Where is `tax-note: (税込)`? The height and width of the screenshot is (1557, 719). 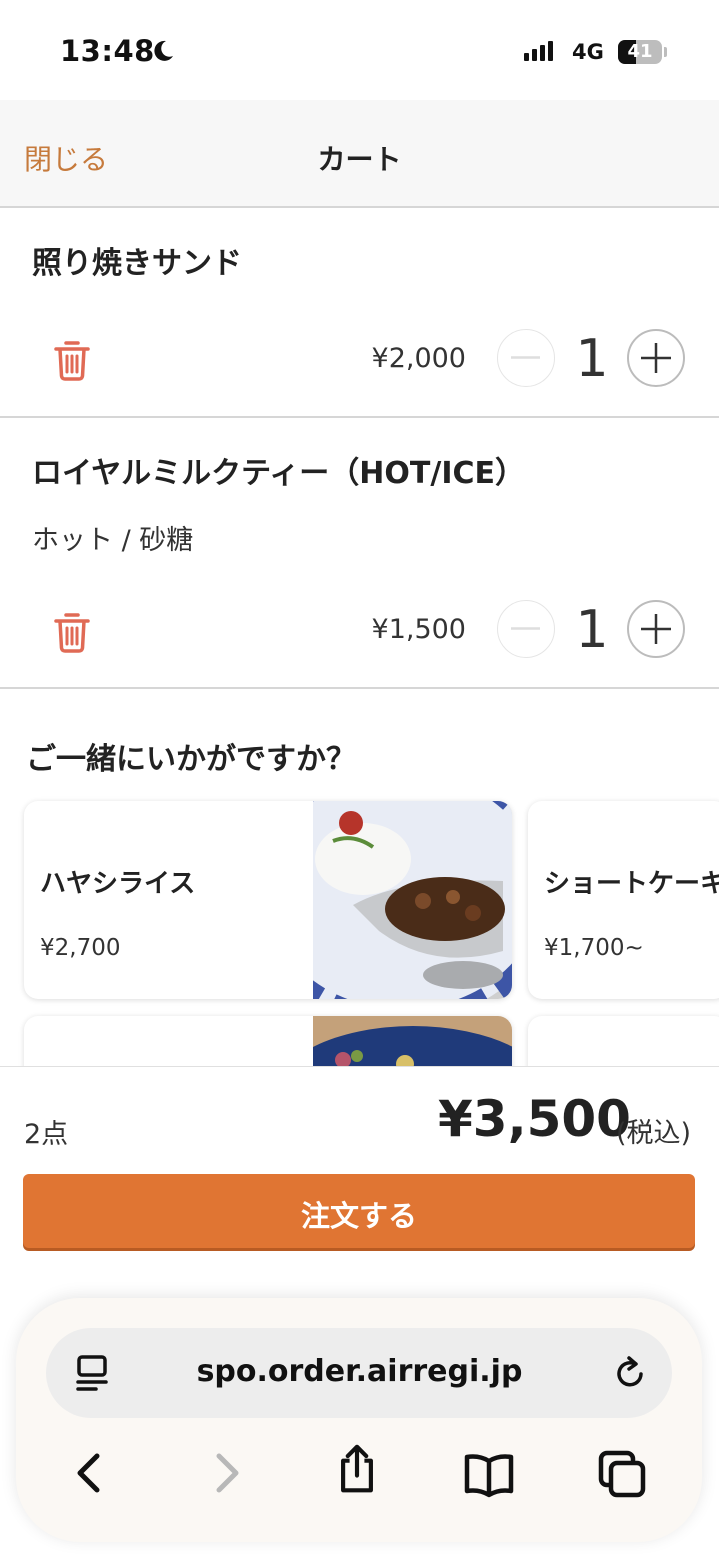 tax-note: (税込) is located at coordinates (654, 1133).